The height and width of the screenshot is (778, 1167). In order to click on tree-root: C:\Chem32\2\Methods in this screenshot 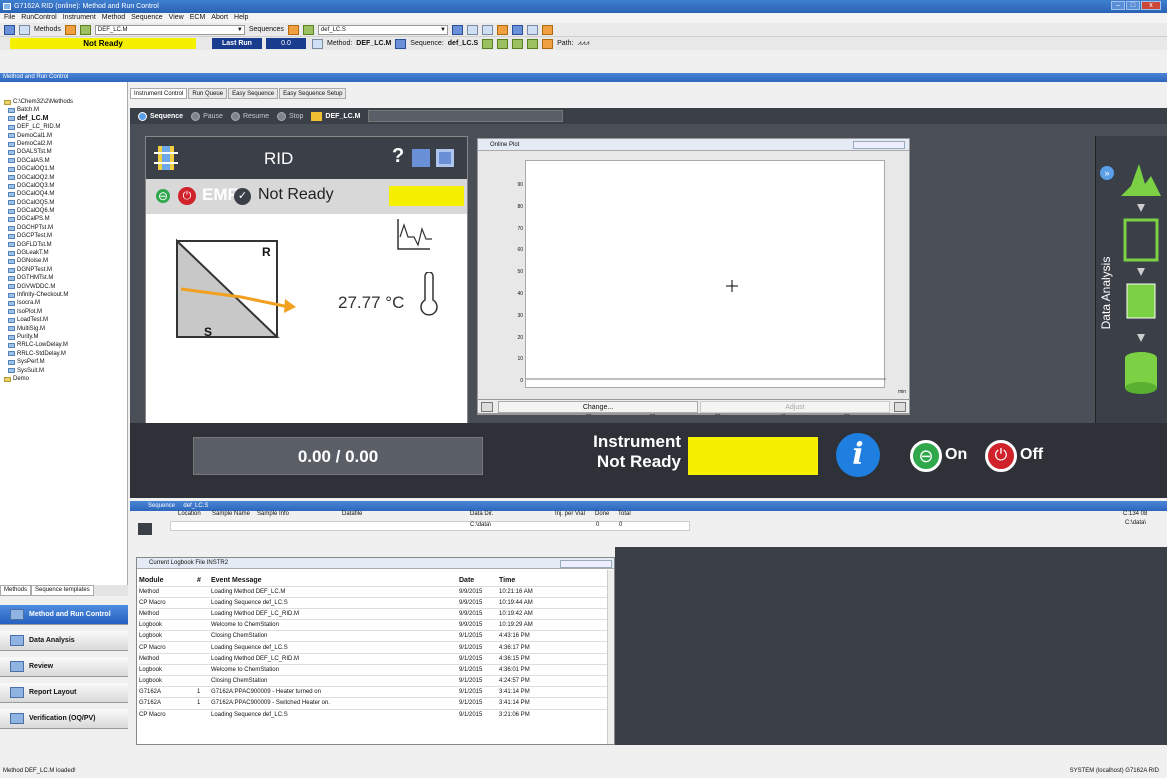, I will do `click(65, 102)`.